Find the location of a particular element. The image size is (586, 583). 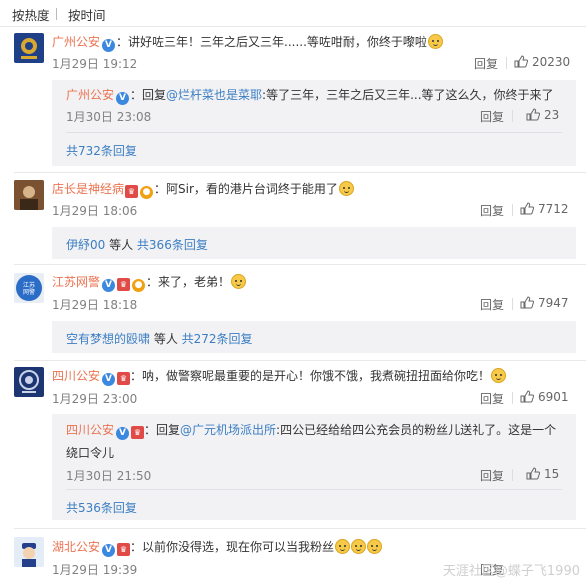

more-replies-line: 空有梦想的殴啸 等人 共272条回复 is located at coordinates (159, 338).